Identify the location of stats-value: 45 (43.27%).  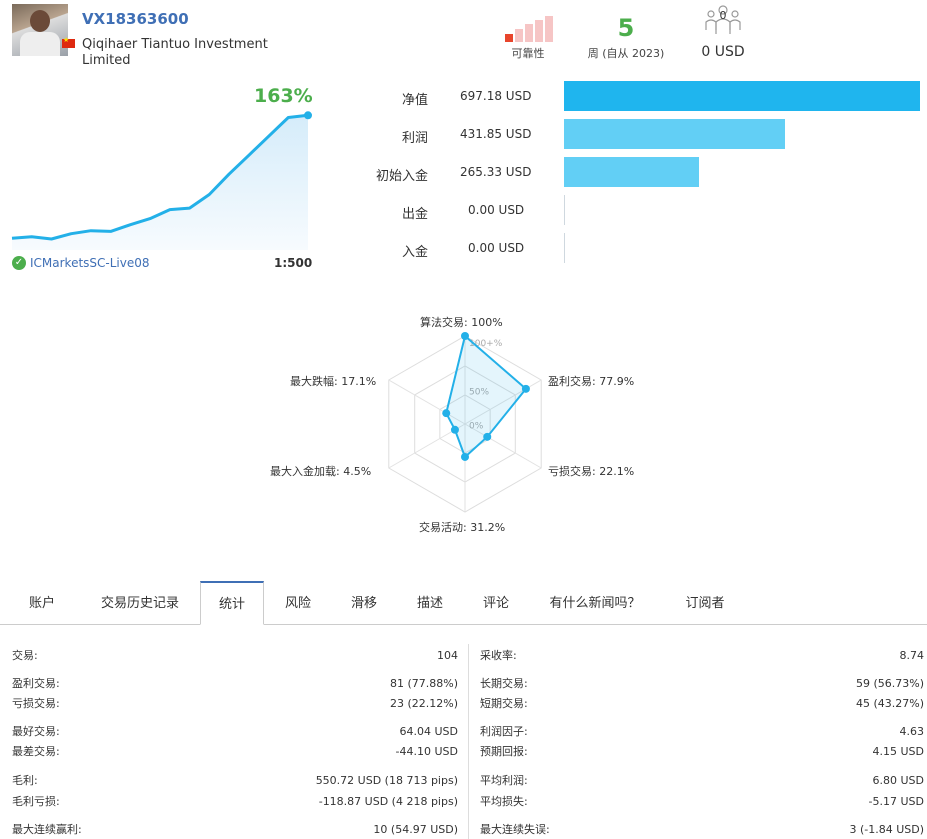
(889, 703).